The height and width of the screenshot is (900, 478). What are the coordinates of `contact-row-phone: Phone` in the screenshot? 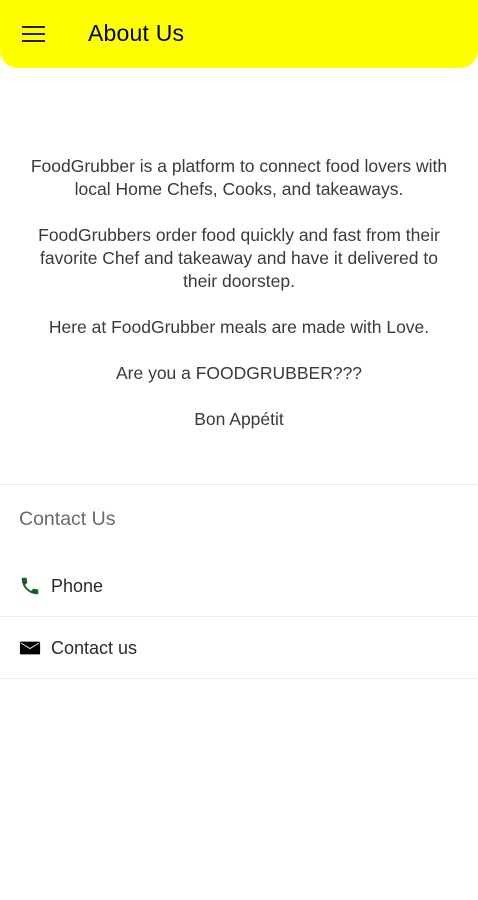 It's located at (239, 586).